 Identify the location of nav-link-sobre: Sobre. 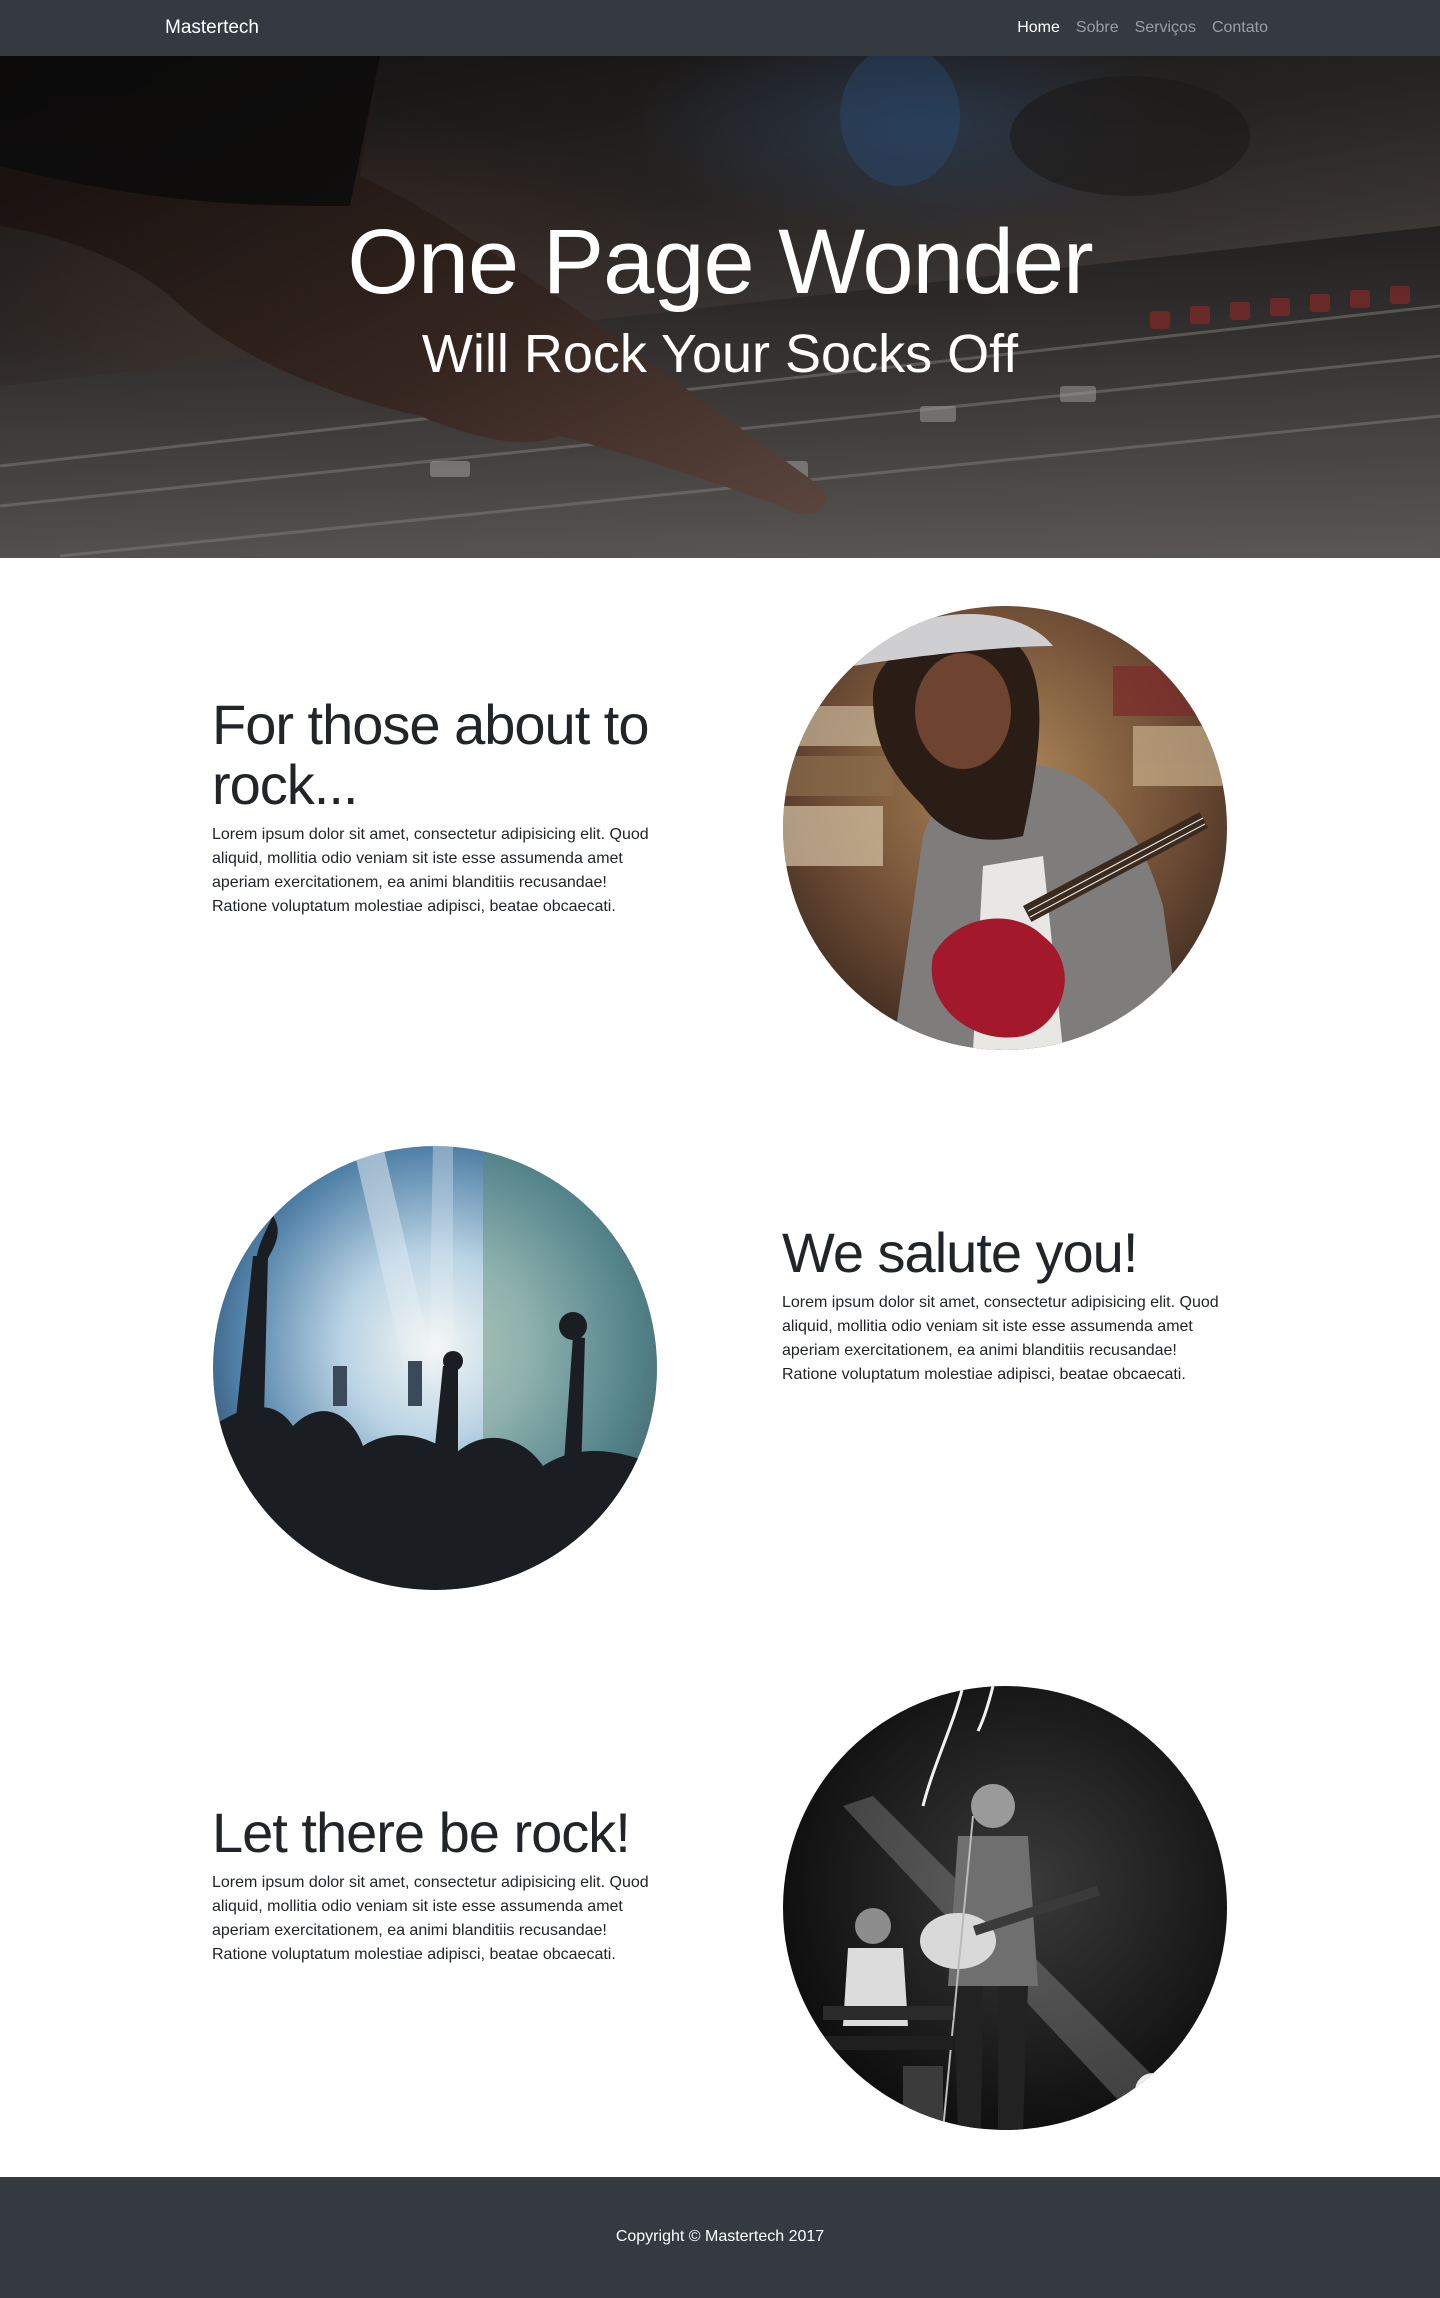
(1097, 27).